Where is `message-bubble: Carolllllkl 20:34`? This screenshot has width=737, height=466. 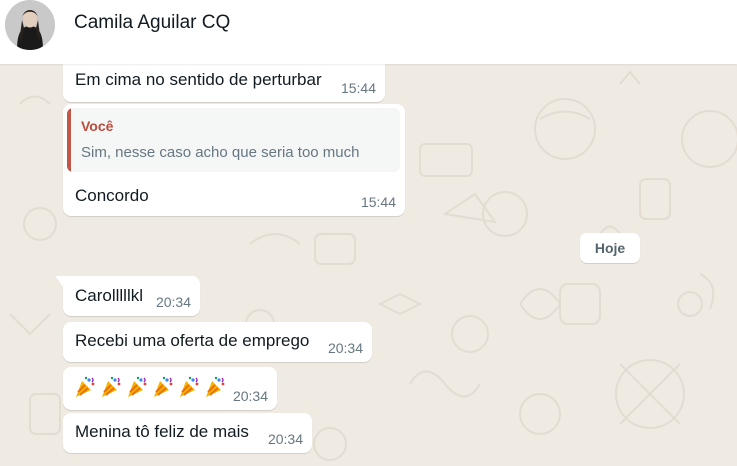 message-bubble: Carolllllkl 20:34 is located at coordinates (127, 296).